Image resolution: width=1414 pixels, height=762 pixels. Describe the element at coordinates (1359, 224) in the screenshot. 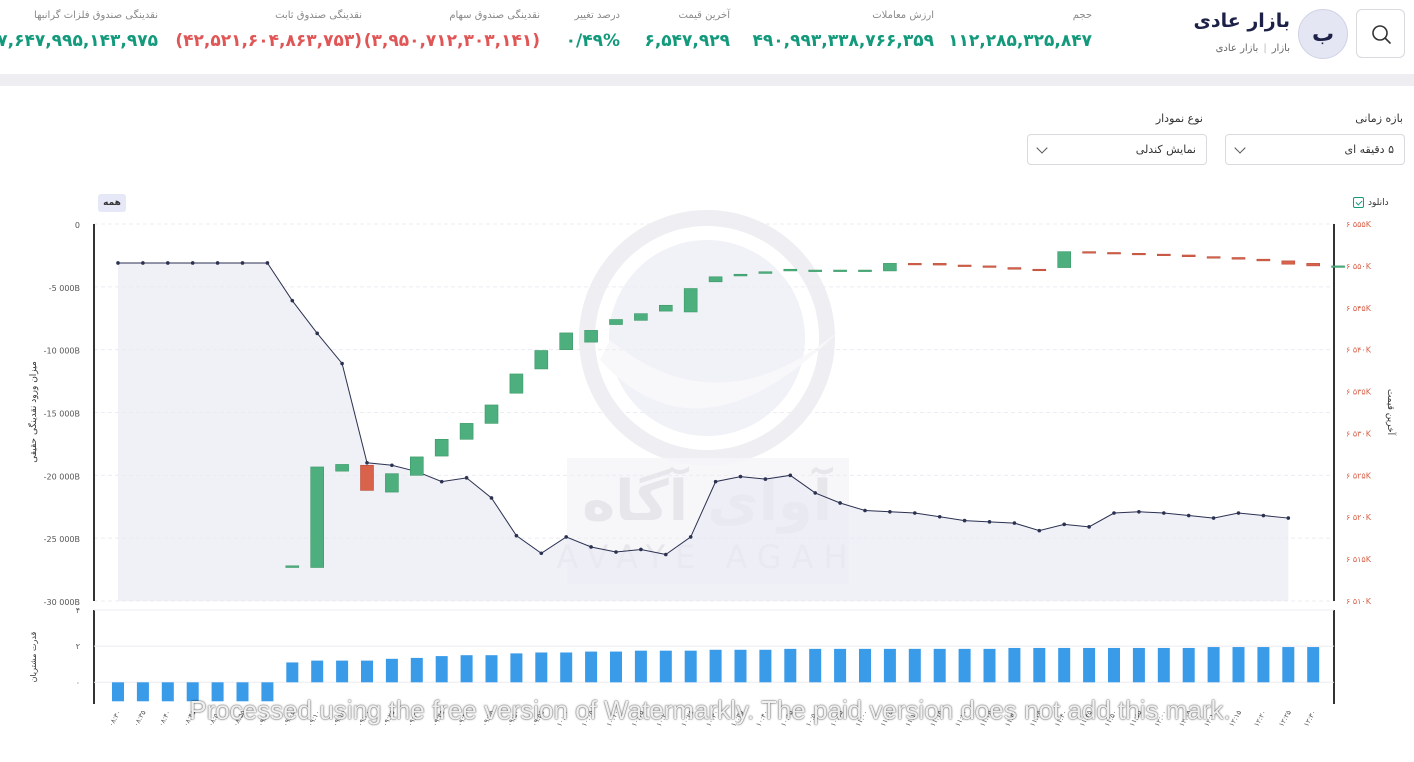

I see `right-axis-tick-label: ۶ ۵۵۵K` at that location.